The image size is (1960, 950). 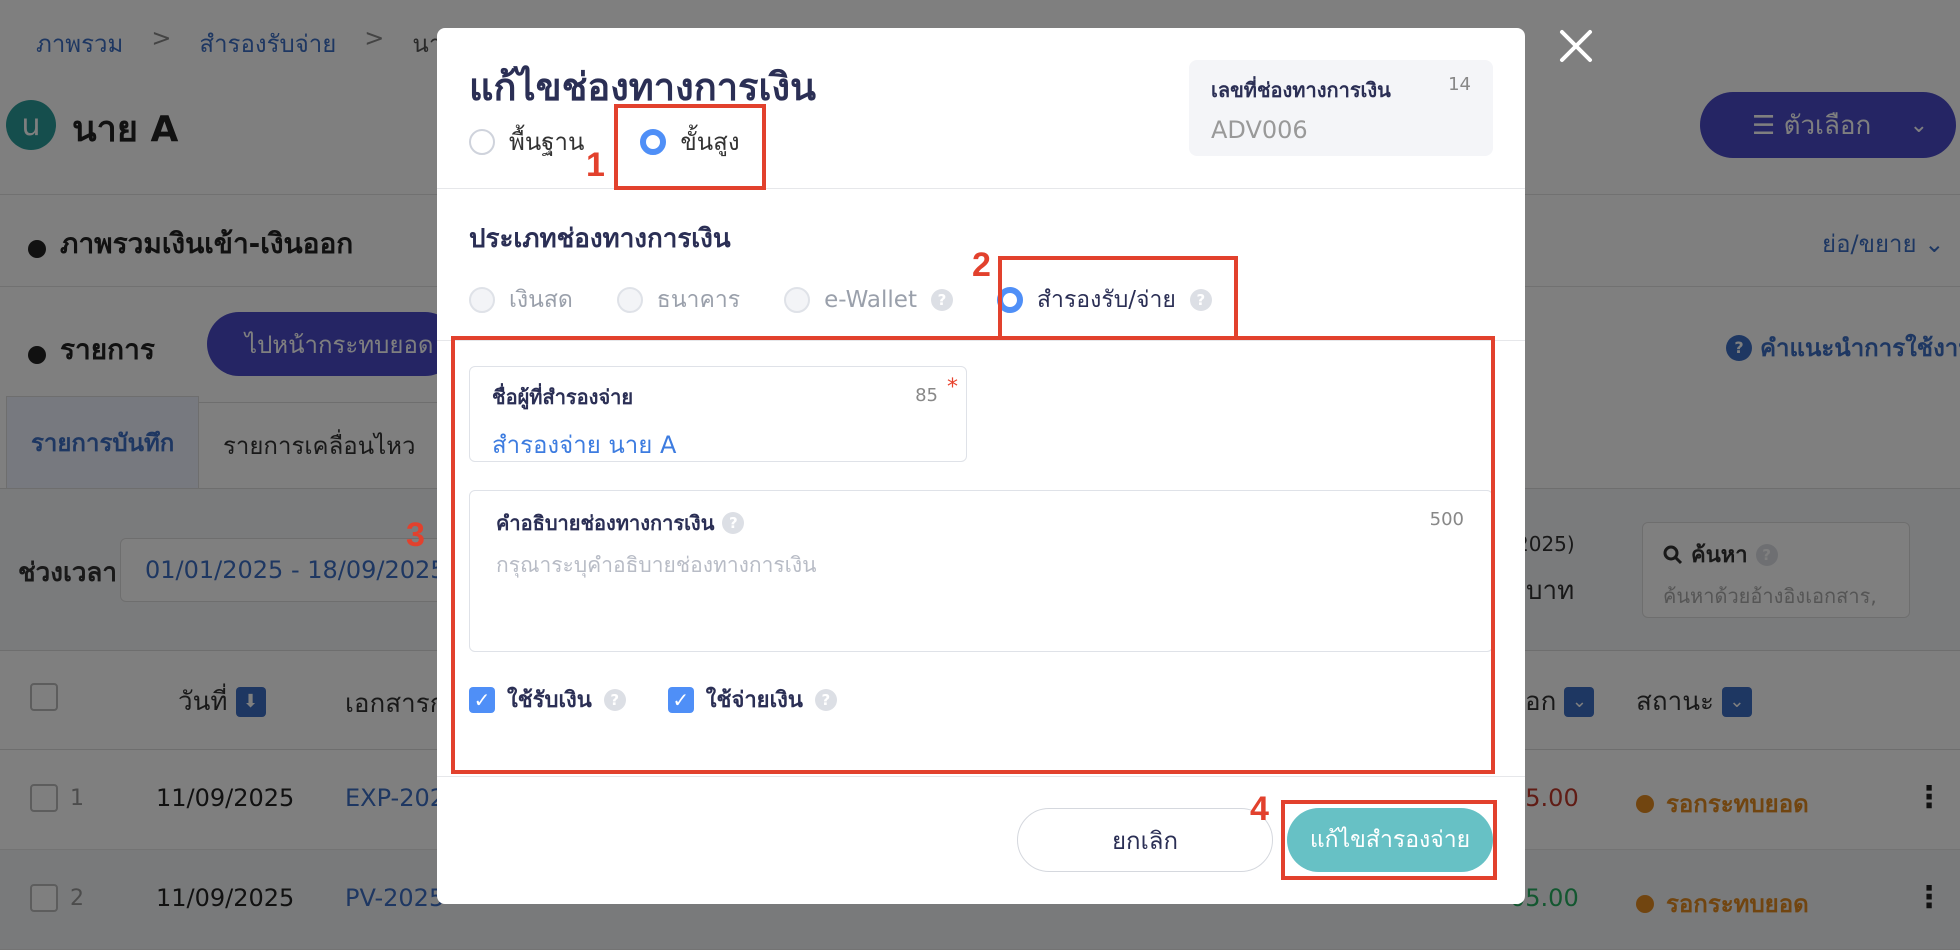 What do you see at coordinates (595, 165) in the screenshot?
I see `annotation-number-1: 1` at bounding box center [595, 165].